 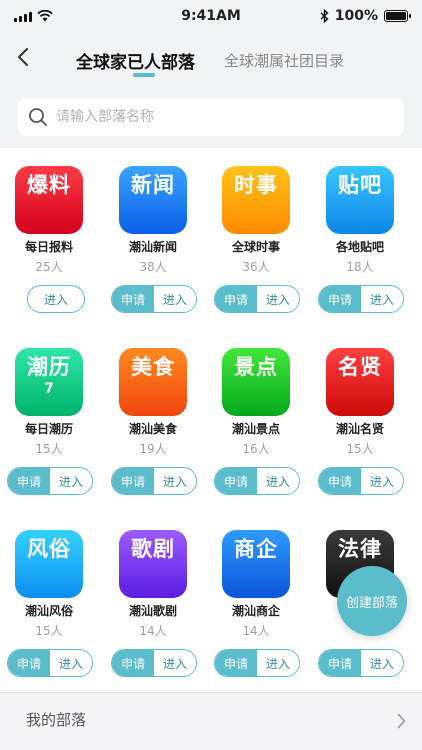 I want to click on my-tribes-bar: 我的部落, so click(x=211, y=721).